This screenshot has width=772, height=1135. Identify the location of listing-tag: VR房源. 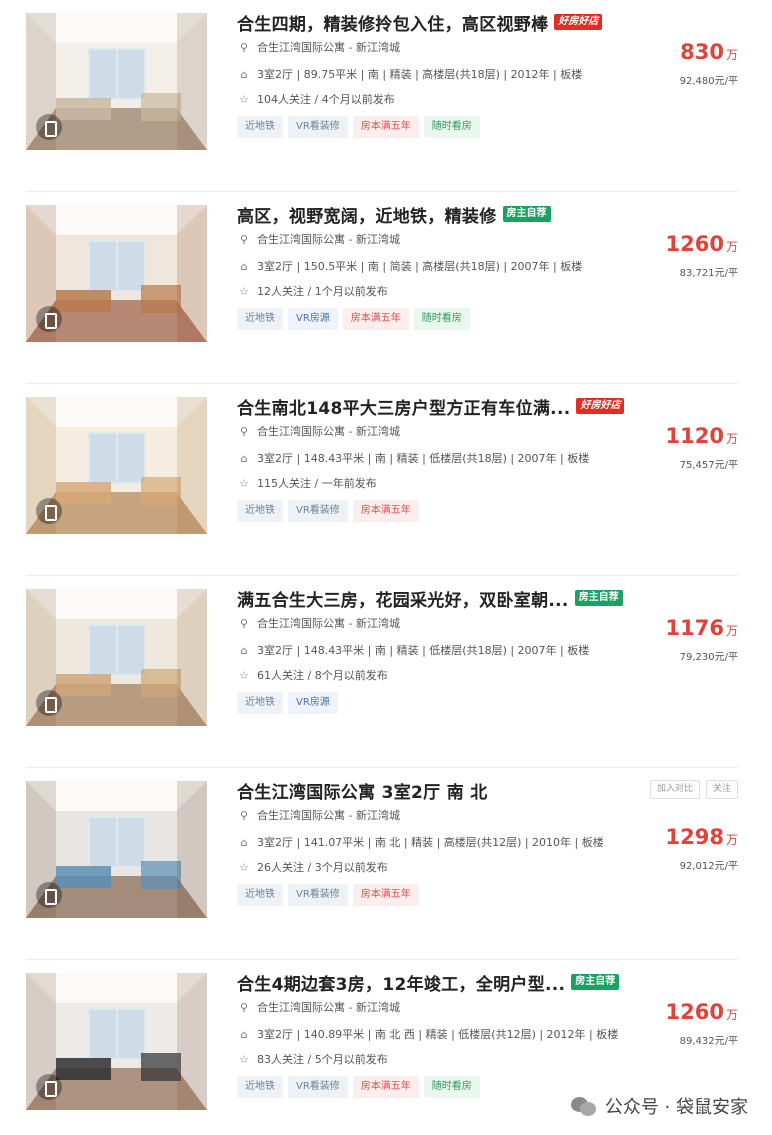
(313, 703).